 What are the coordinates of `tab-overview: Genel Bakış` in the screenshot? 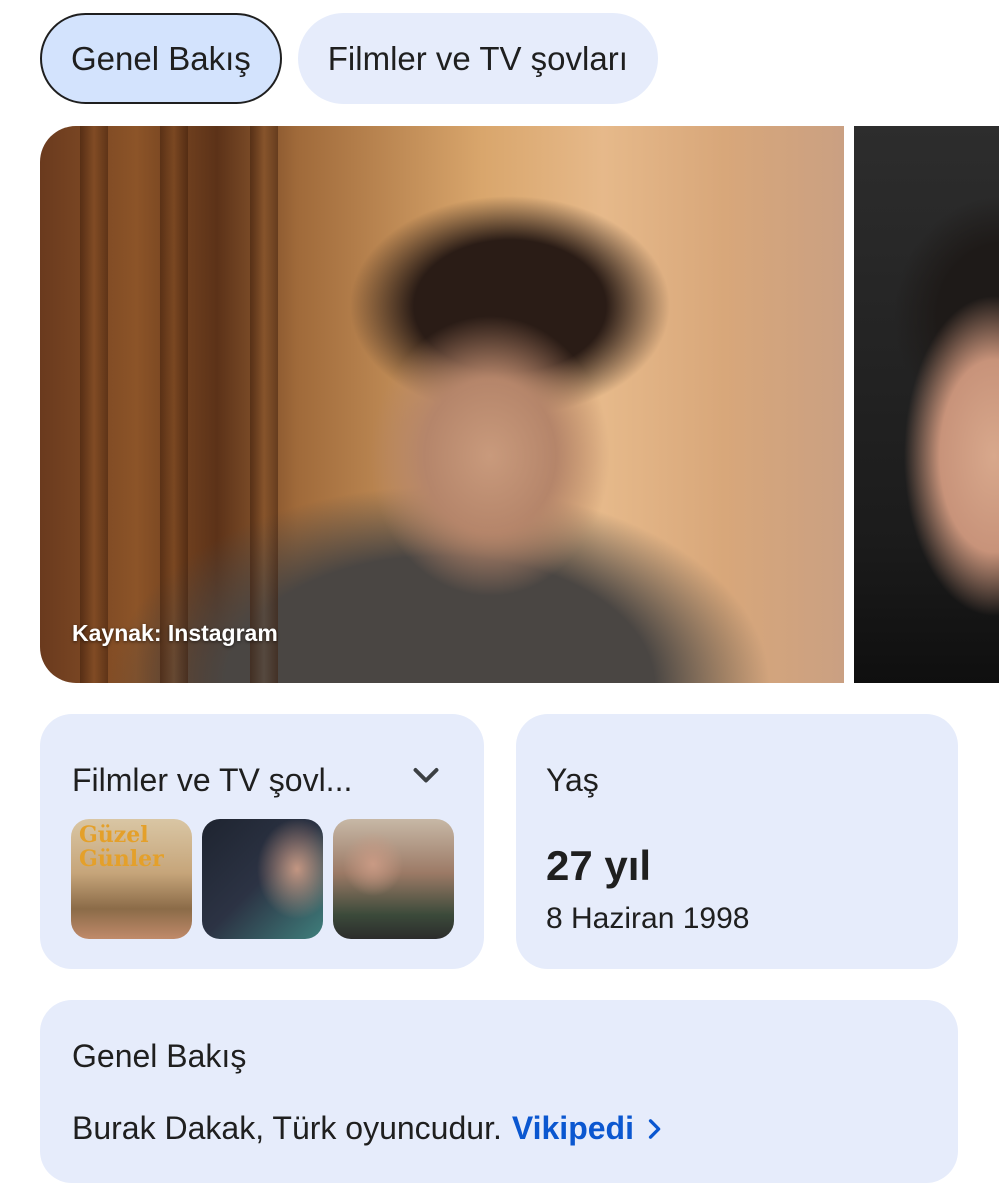 It's located at (161, 58).